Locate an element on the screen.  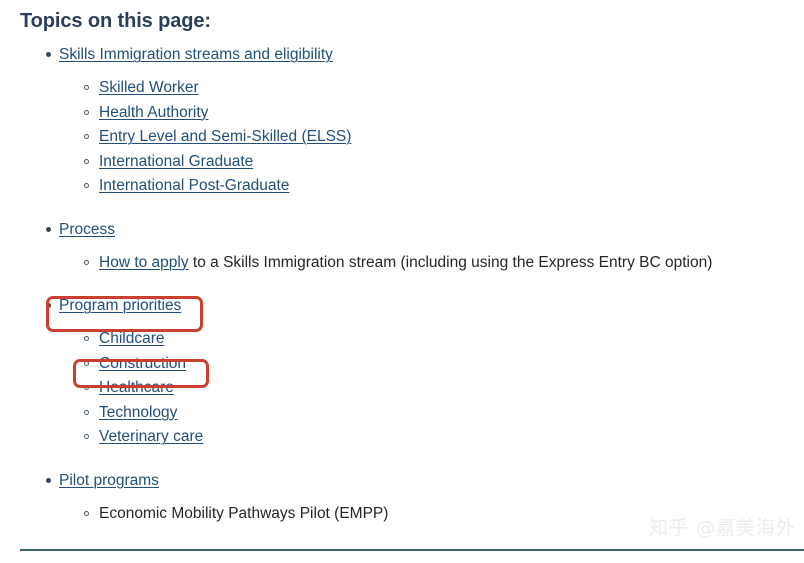
link-international-graduate: International Graduate is located at coordinates (176, 161).